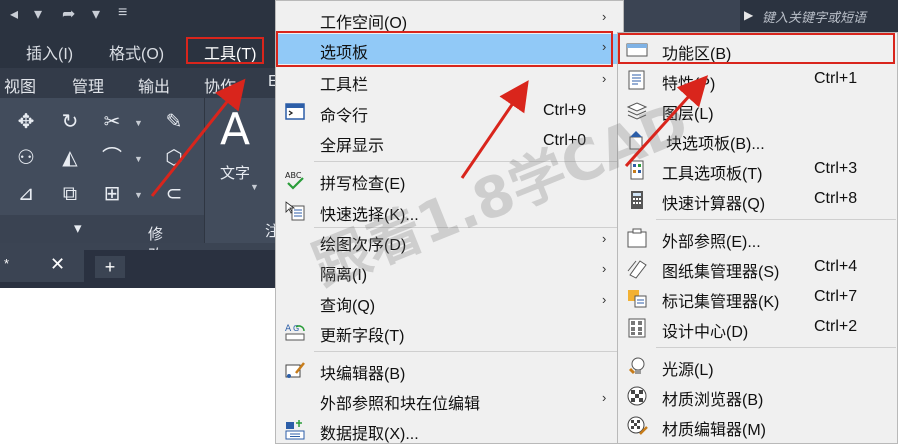  Describe the element at coordinates (449, 81) in the screenshot. I see `tools-menu-toolbars: 工具栏 ›` at that location.